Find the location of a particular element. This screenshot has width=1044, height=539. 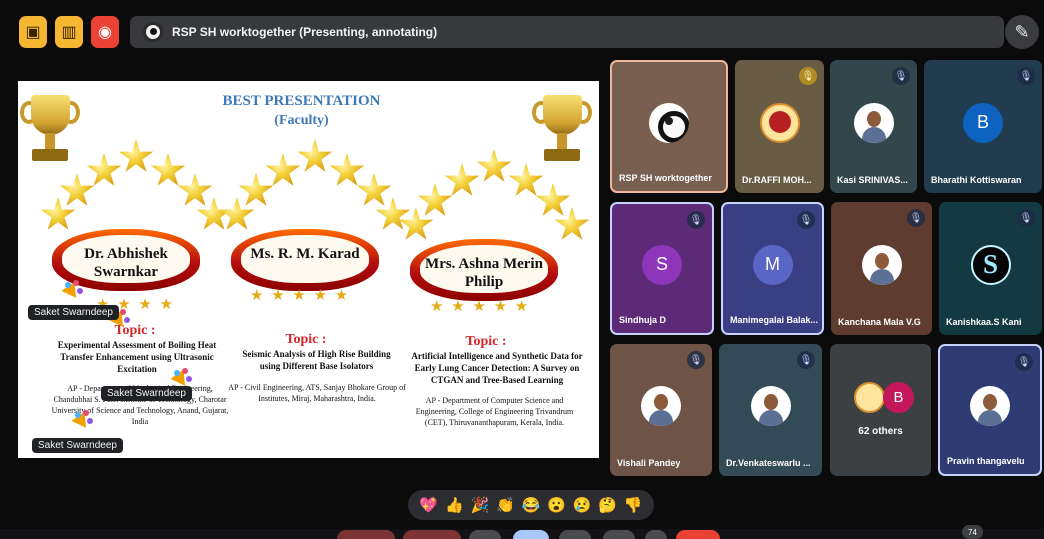

participant-name: Kanchana Mala V.G is located at coordinates (879, 322).